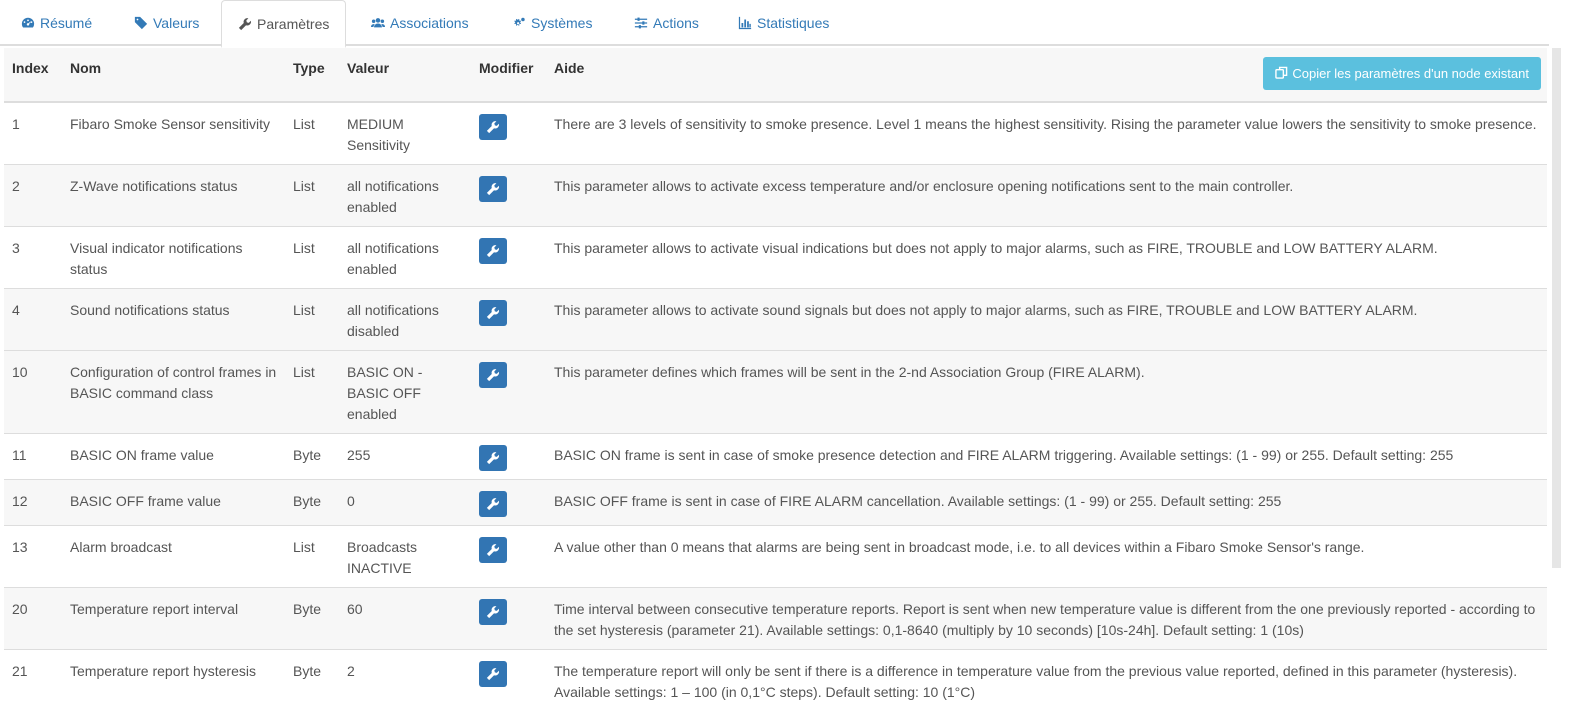 The height and width of the screenshot is (711, 1569). Describe the element at coordinates (173, 258) in the screenshot. I see `cell-name: Visual indicator notifications status` at that location.